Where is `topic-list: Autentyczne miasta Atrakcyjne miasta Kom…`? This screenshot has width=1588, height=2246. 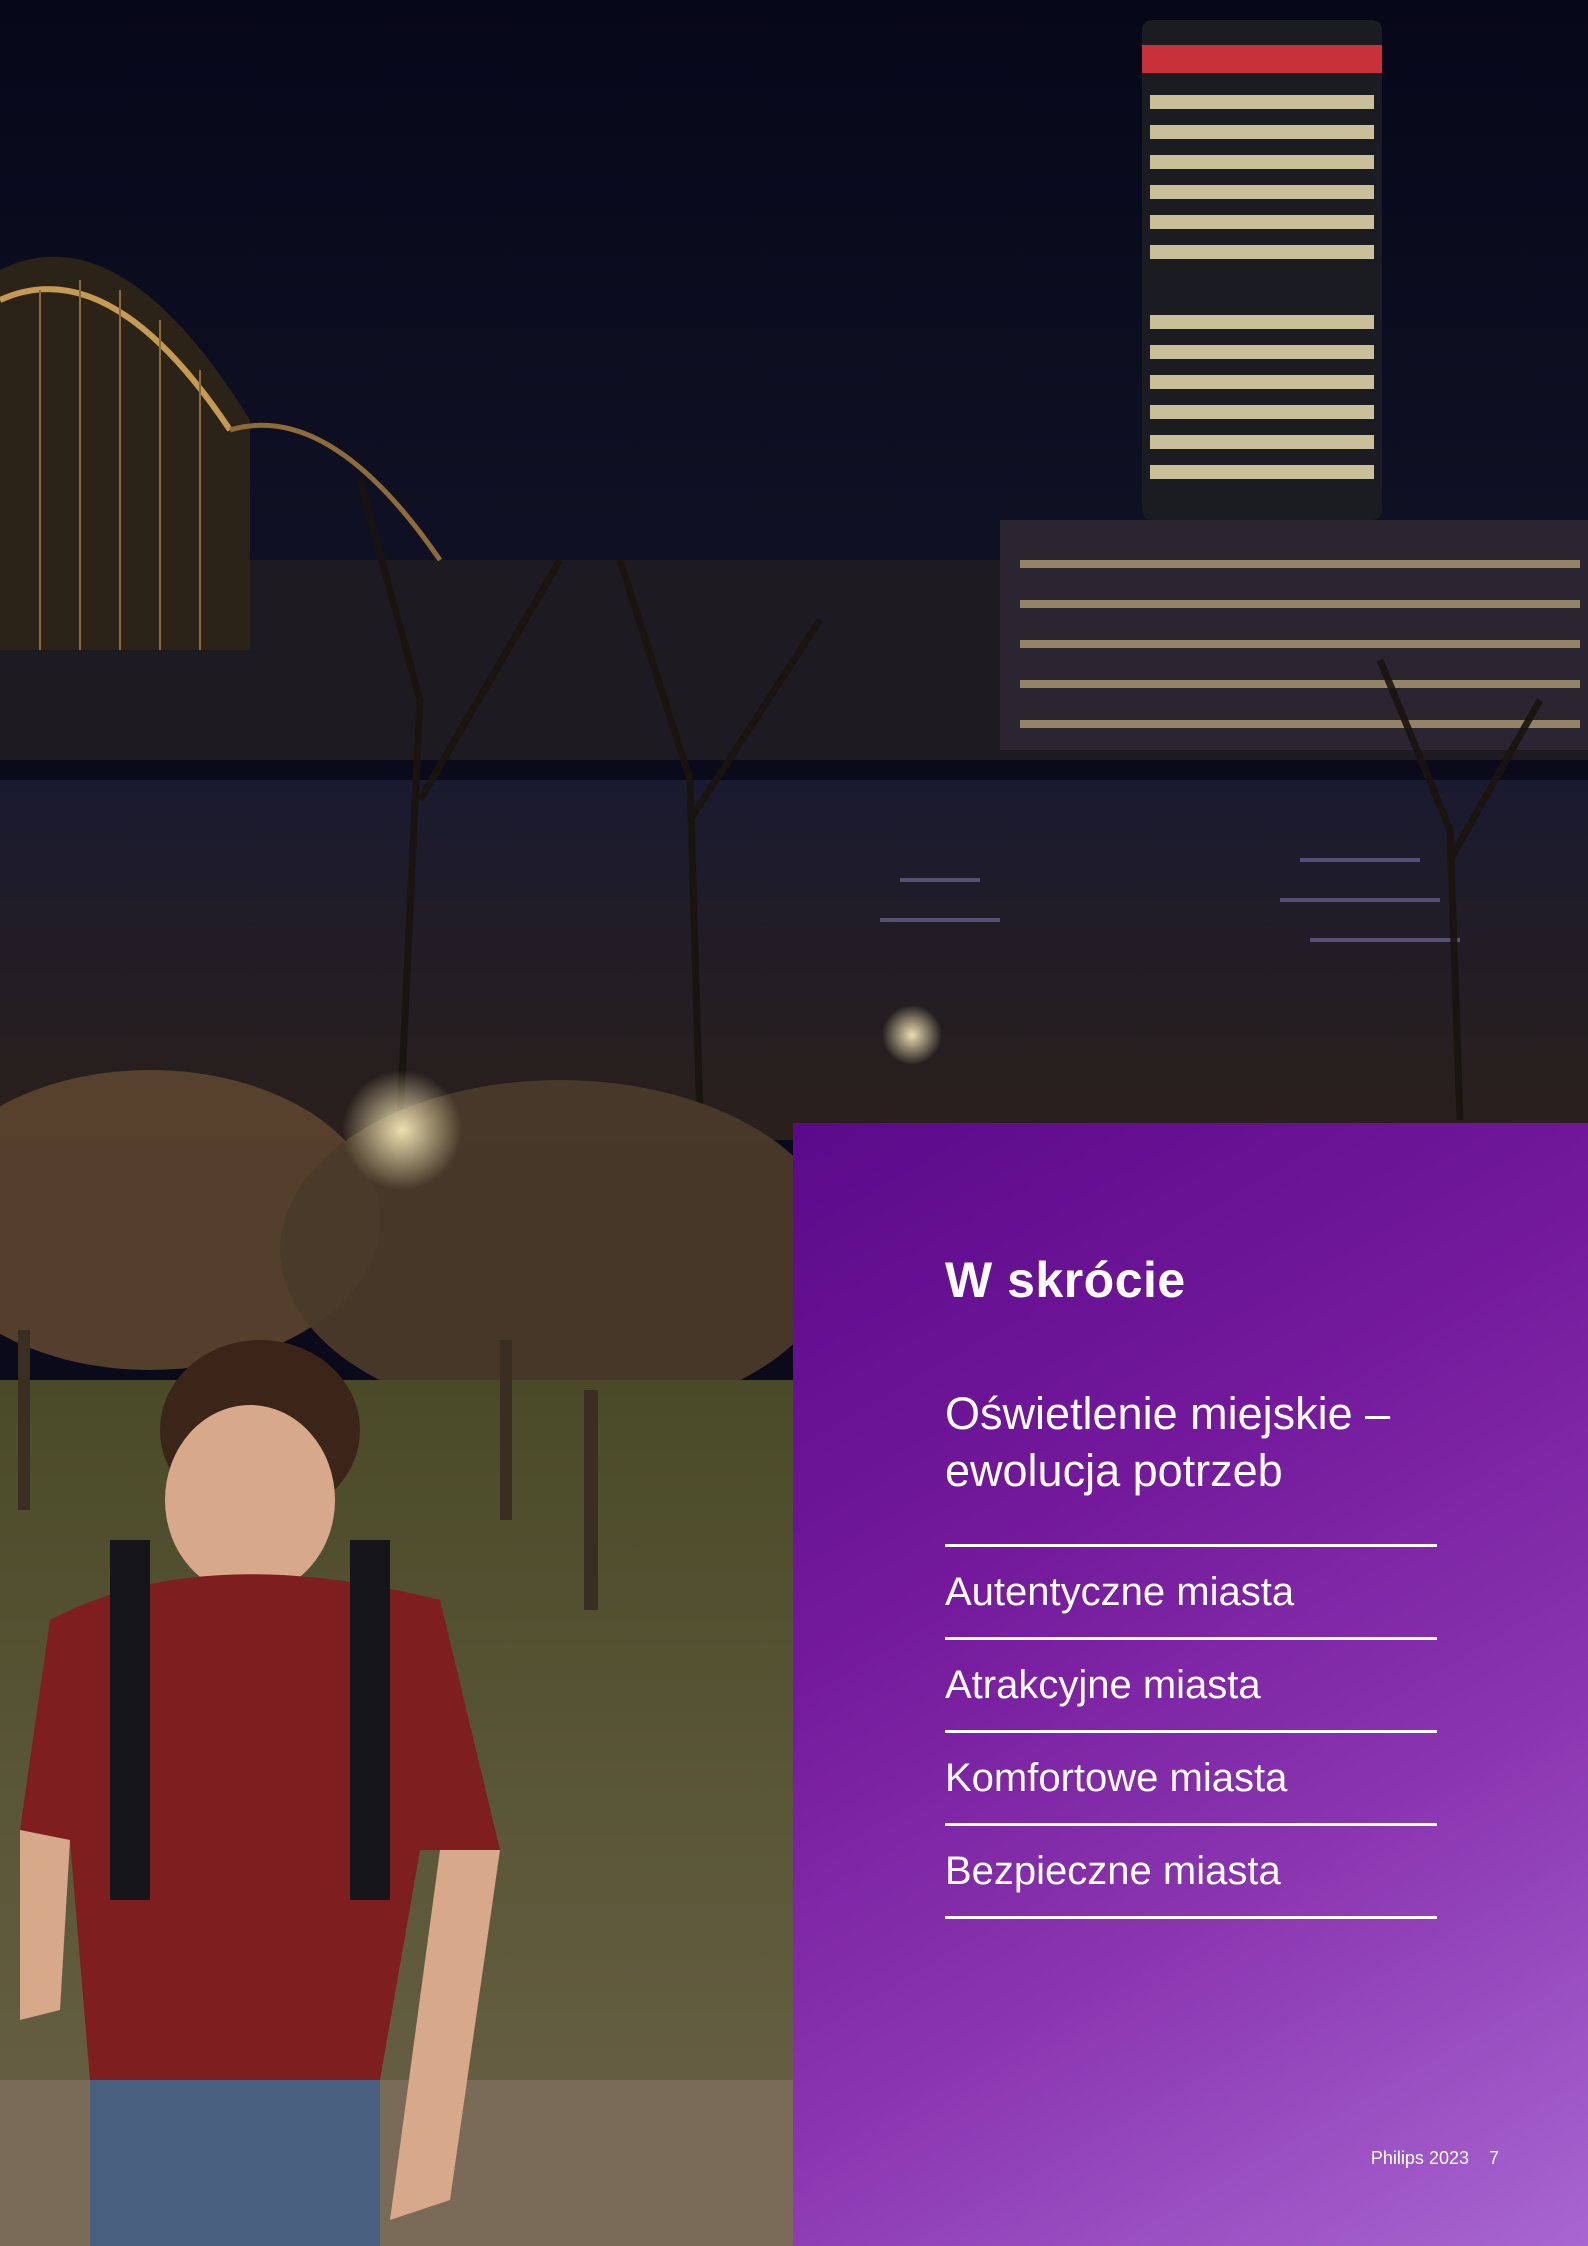 topic-list: Autentyczne miasta Atrakcyjne miasta Kom… is located at coordinates (1191, 1731).